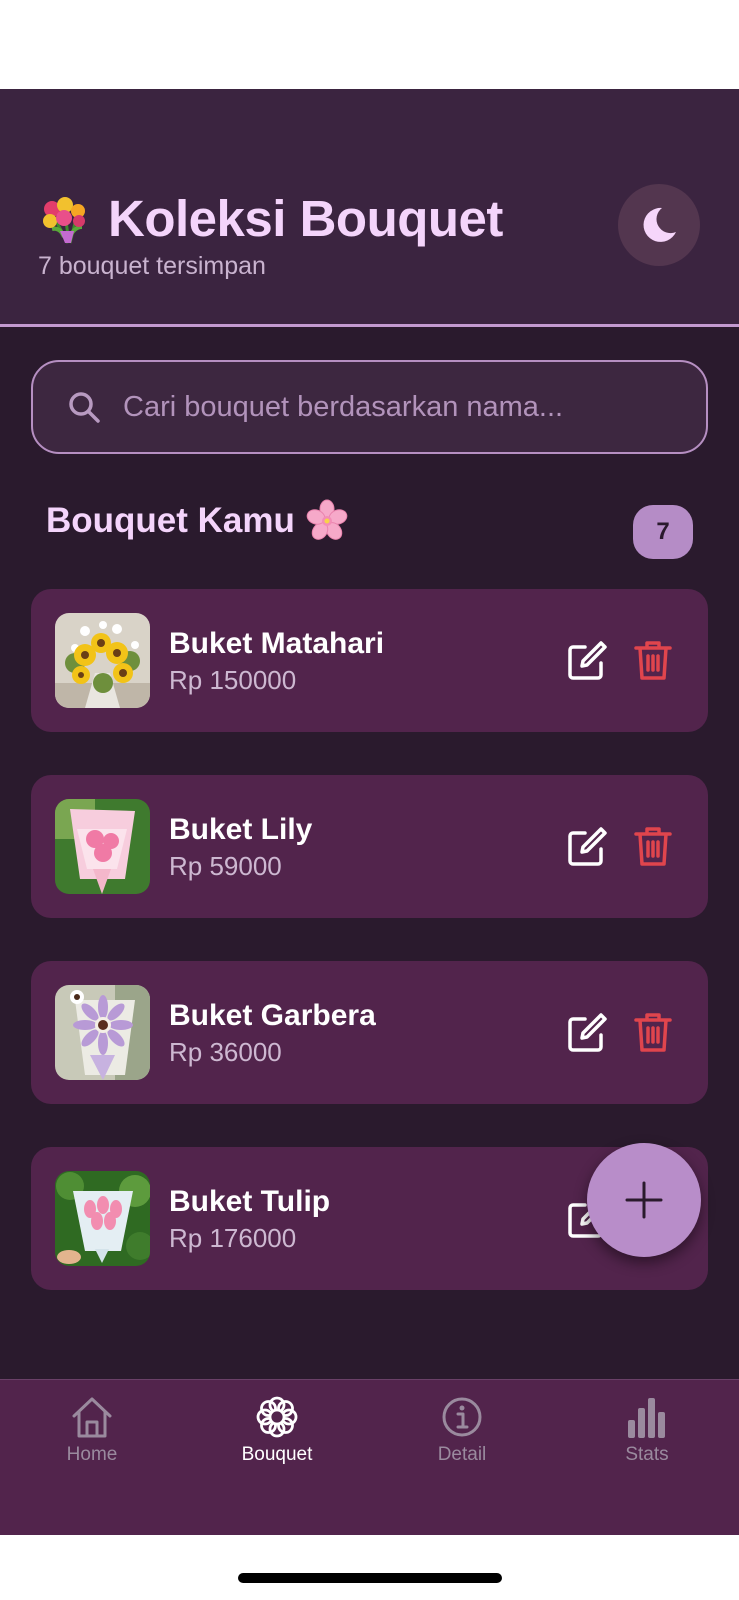  Describe the element at coordinates (102, 1218) in the screenshot. I see `pink-tulip-bouquet-photo` at that location.